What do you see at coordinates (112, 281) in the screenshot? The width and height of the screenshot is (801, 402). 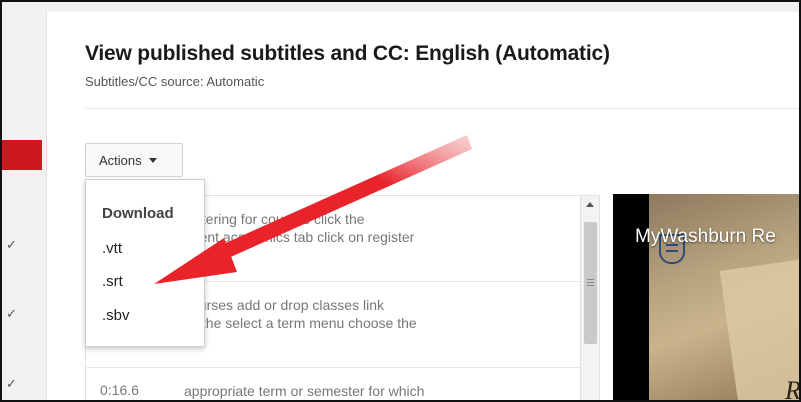 I see `menu-item-srt: .srt` at bounding box center [112, 281].